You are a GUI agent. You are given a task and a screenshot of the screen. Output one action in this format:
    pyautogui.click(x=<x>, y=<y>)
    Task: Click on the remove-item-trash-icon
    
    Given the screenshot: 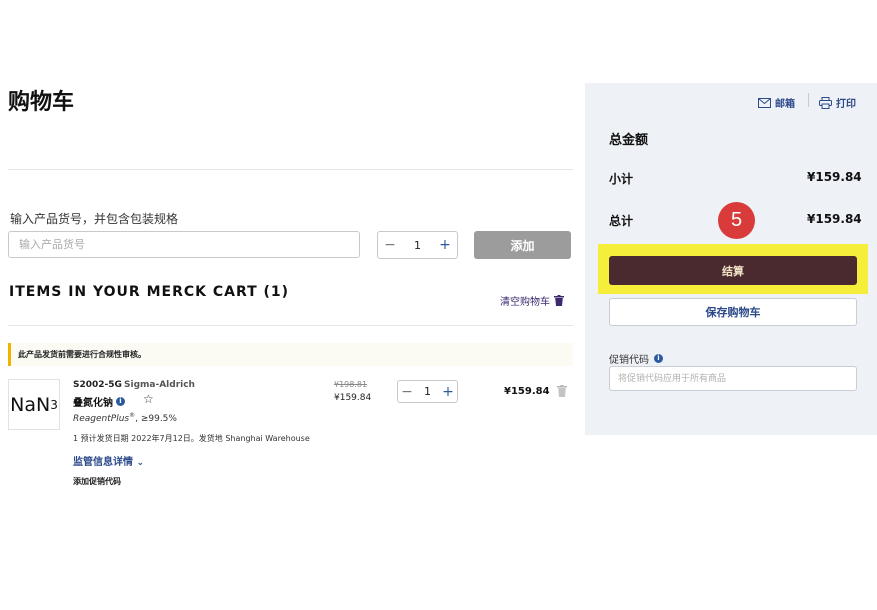 What is the action you would take?
    pyautogui.click(x=562, y=391)
    